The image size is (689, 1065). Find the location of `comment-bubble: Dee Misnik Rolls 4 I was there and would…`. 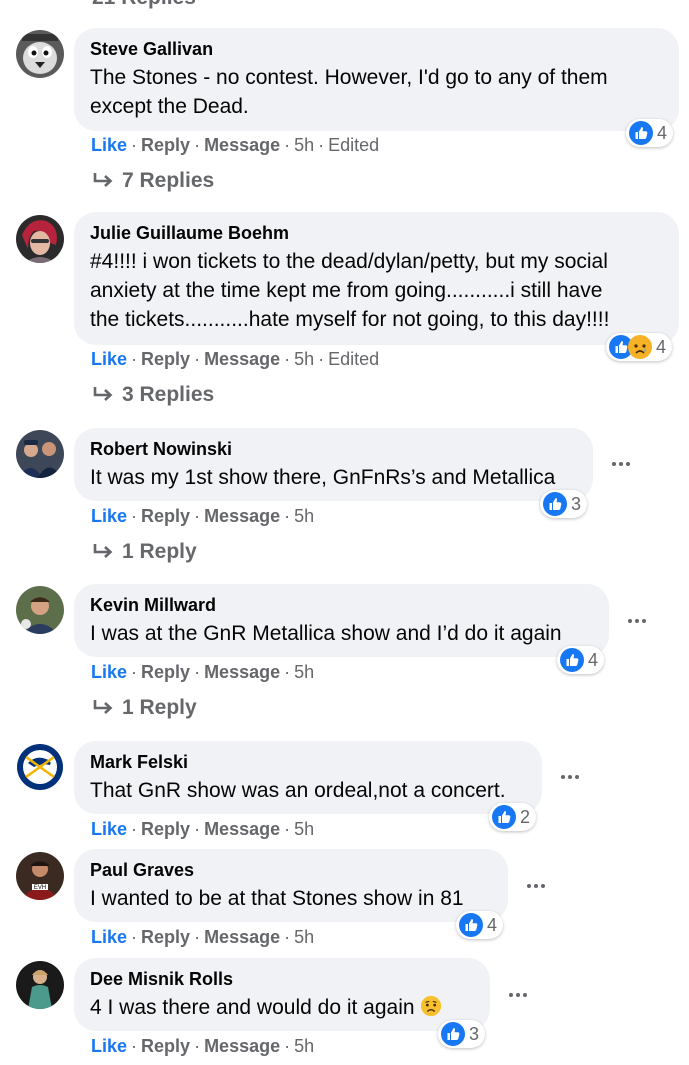

comment-bubble: Dee Misnik Rolls 4 I was there and would… is located at coordinates (282, 994).